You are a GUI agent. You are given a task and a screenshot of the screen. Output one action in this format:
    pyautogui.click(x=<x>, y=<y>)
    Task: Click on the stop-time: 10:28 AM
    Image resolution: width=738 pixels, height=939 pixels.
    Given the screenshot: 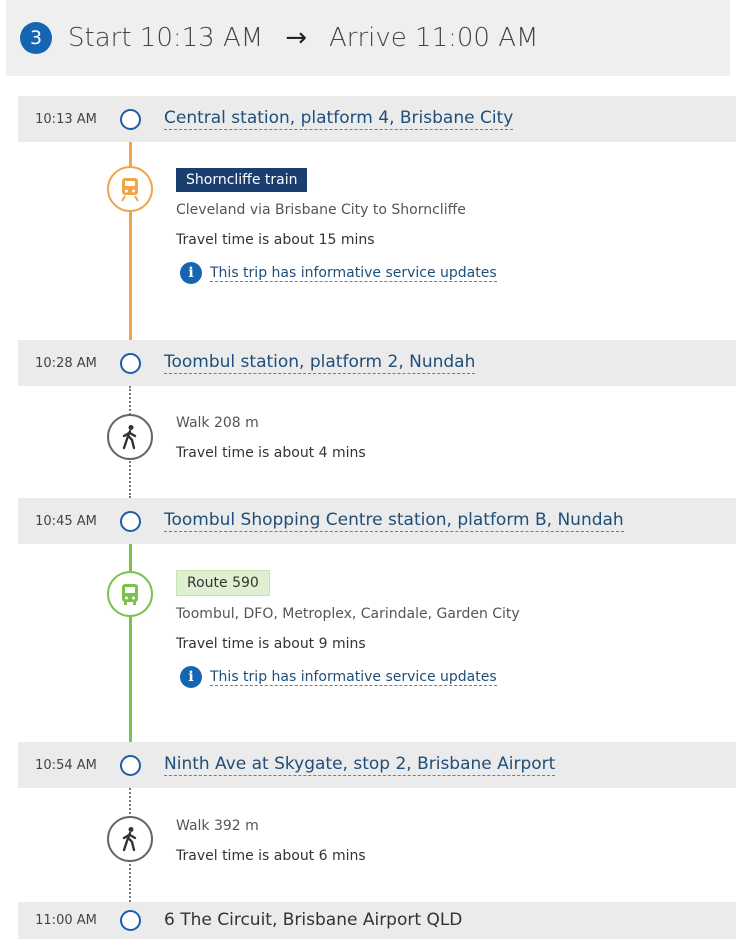 What is the action you would take?
    pyautogui.click(x=66, y=363)
    